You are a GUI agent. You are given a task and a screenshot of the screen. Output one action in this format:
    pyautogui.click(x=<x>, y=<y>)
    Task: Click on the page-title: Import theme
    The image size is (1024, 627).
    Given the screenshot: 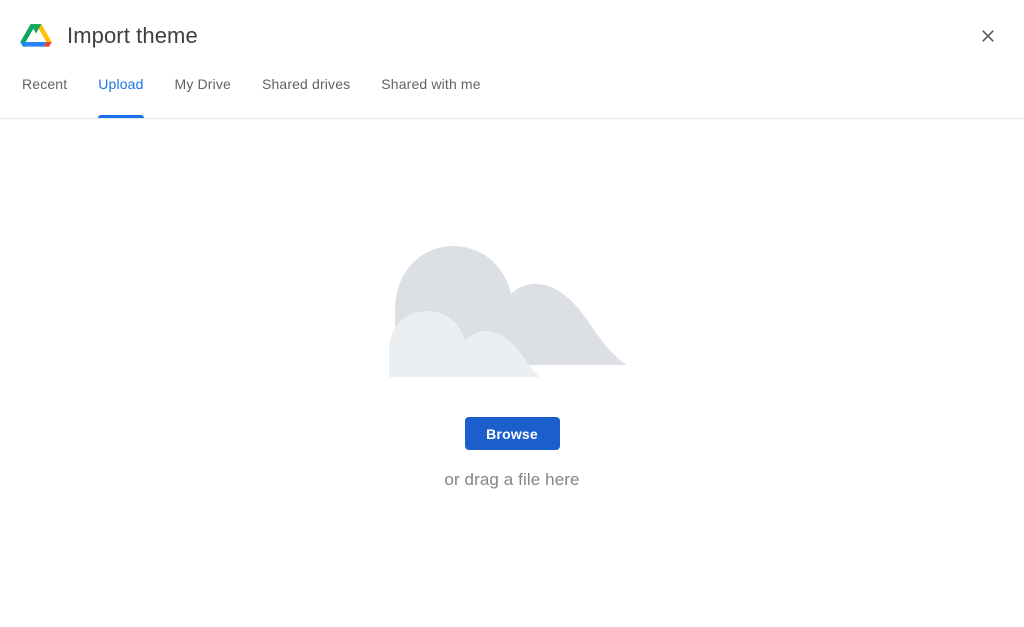 What is the action you would take?
    pyautogui.click(x=132, y=35)
    